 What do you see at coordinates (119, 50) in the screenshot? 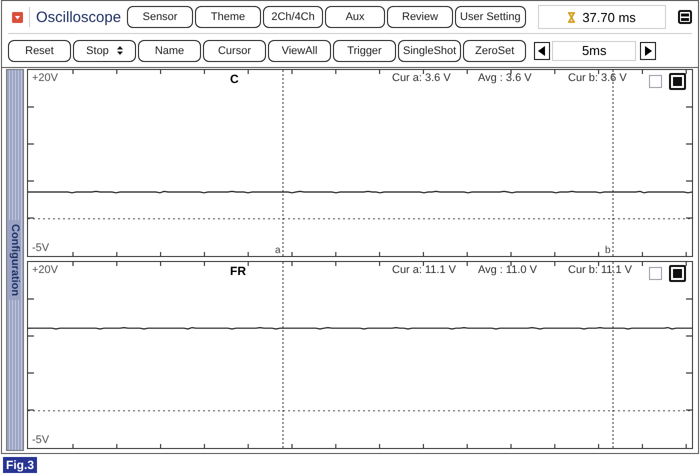
I see `up-down-icon` at bounding box center [119, 50].